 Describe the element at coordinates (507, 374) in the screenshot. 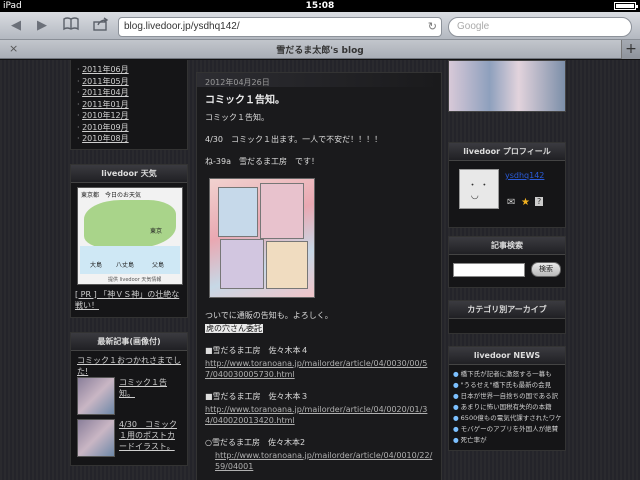

I see `list-item: ● 橋下氏が記者に激怒する一幕も` at that location.